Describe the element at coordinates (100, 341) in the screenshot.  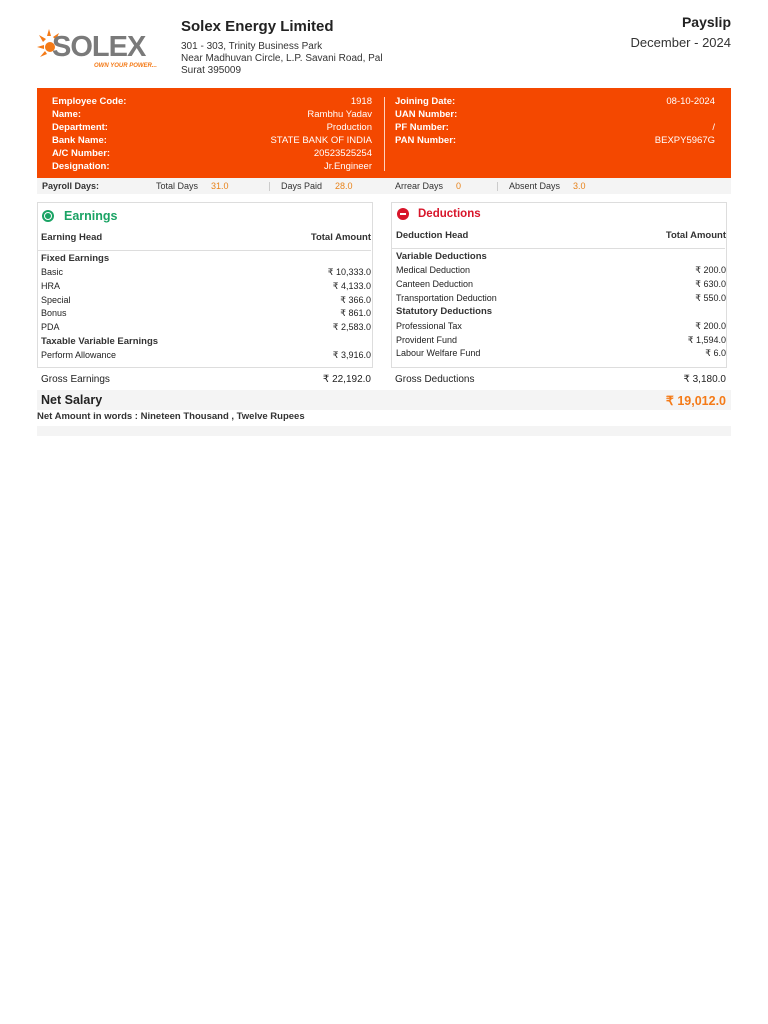
I see `variable-earnings-heading: Taxable Variable Earnings` at that location.